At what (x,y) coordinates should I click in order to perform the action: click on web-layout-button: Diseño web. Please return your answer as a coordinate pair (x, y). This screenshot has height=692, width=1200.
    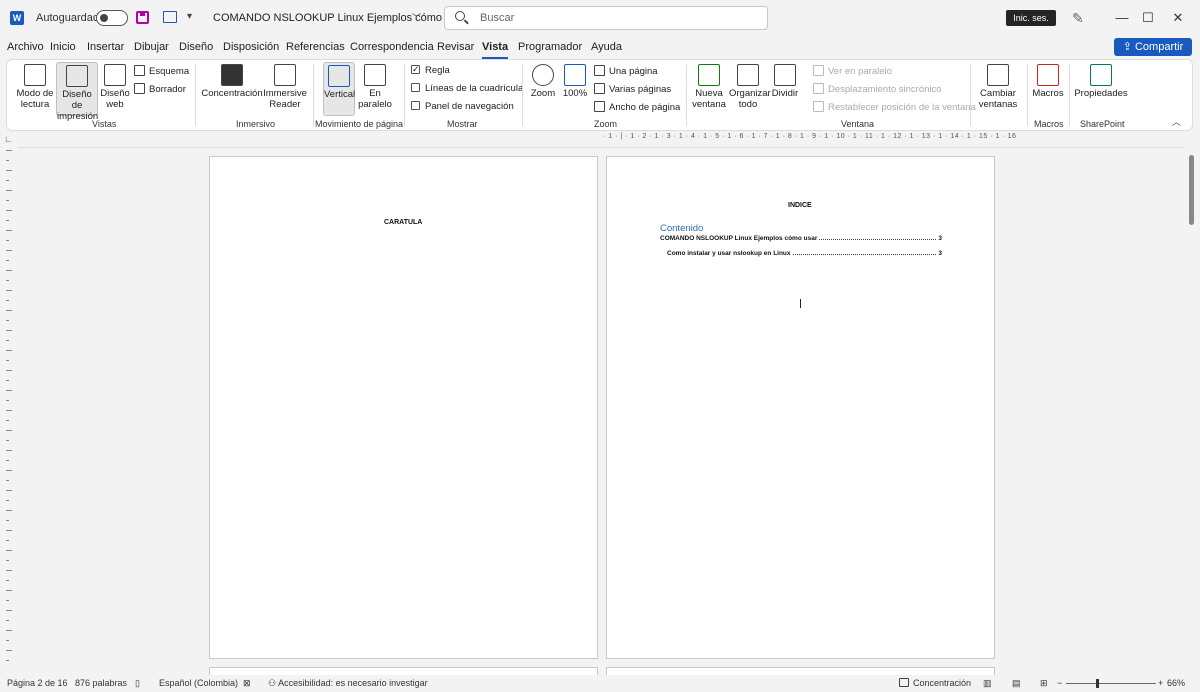
    Looking at the image, I should click on (115, 87).